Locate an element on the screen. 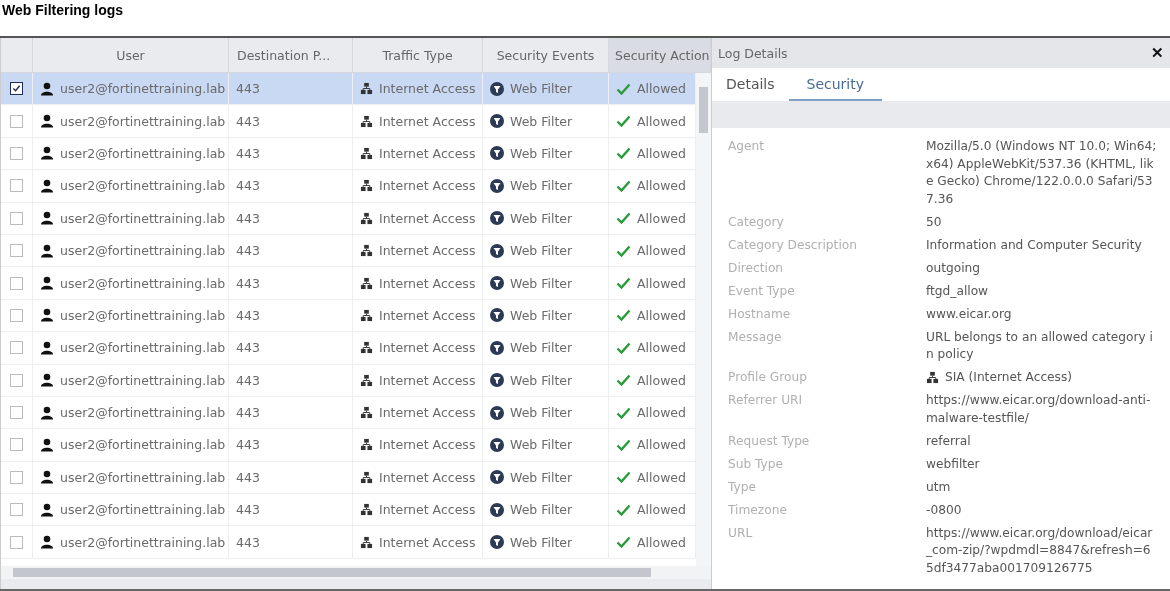 This screenshot has height=591, width=1170. close-button: ✕ is located at coordinates (1157, 53).